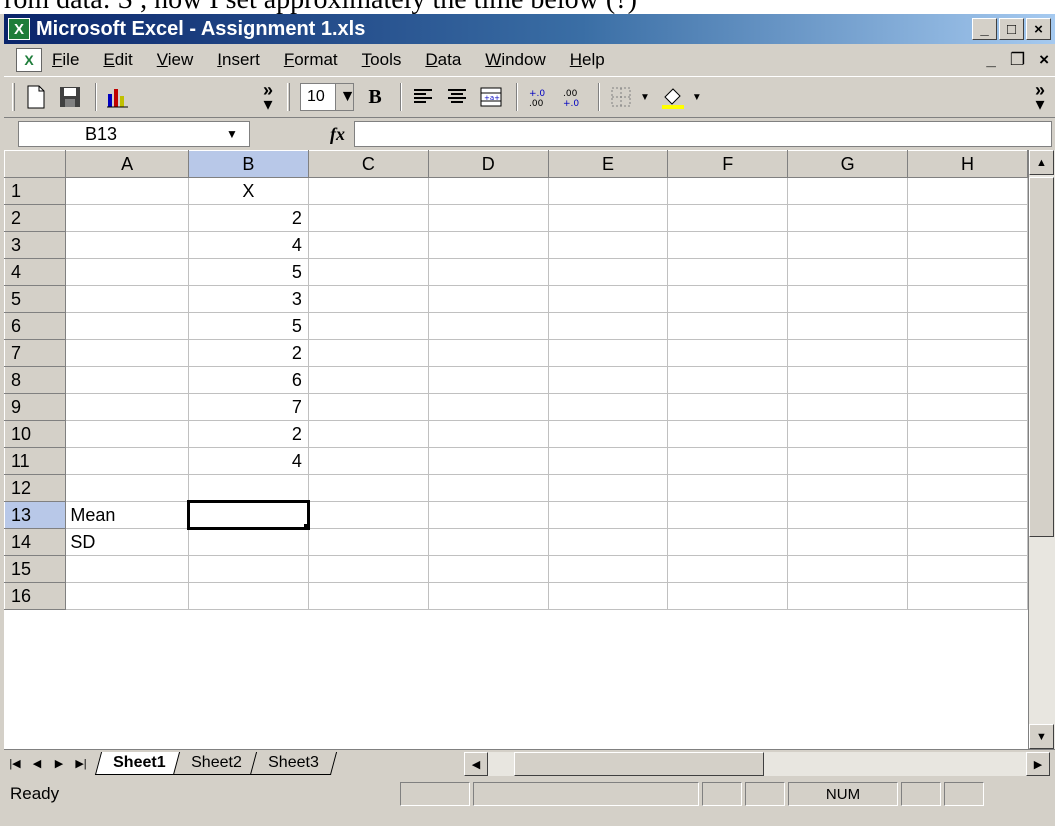 The image size is (1055, 826). I want to click on cell-a13: Mean, so click(127, 515).